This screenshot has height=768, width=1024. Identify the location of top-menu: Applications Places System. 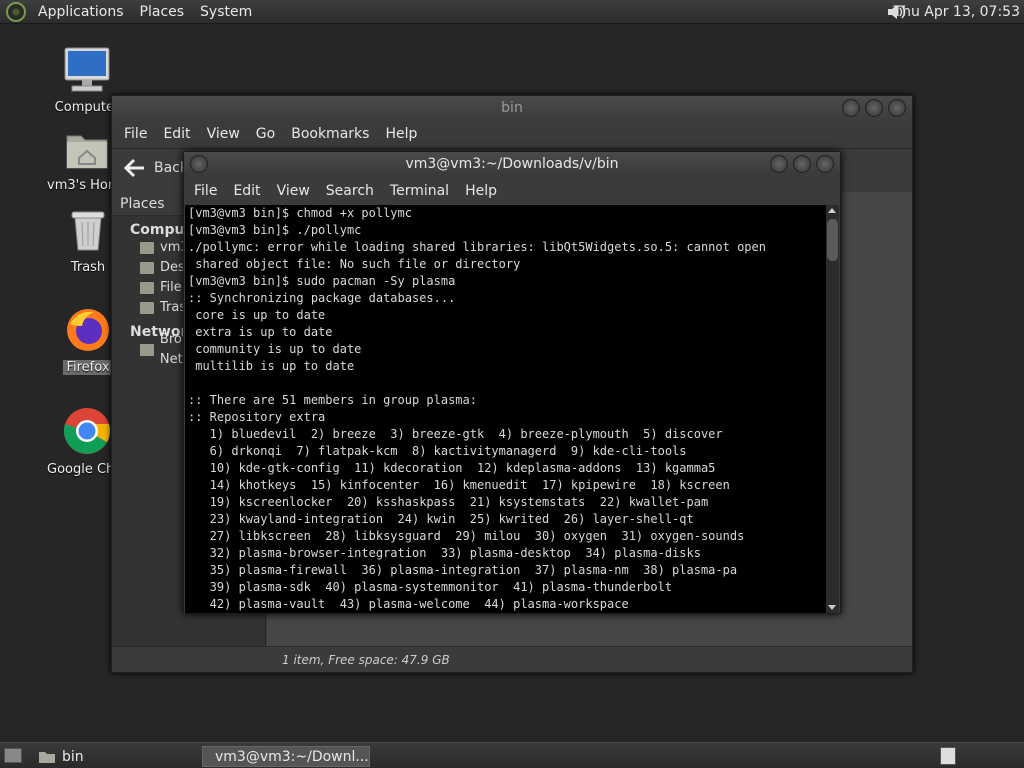
(145, 12).